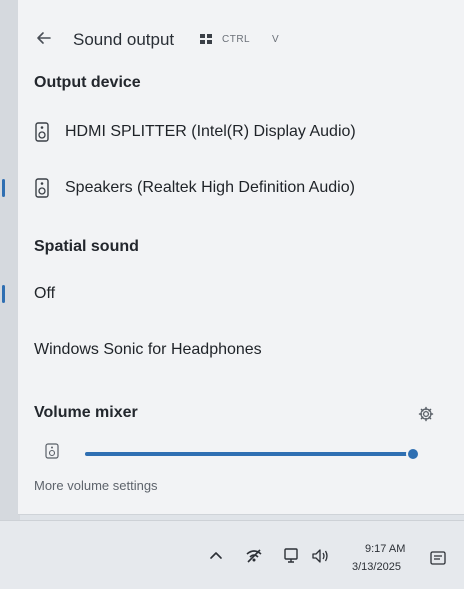 Image resolution: width=464 pixels, height=589 pixels. I want to click on output-device-item-hdmi: HDMI SPLITTER (Intel(R) Display Audio), so click(241, 132).